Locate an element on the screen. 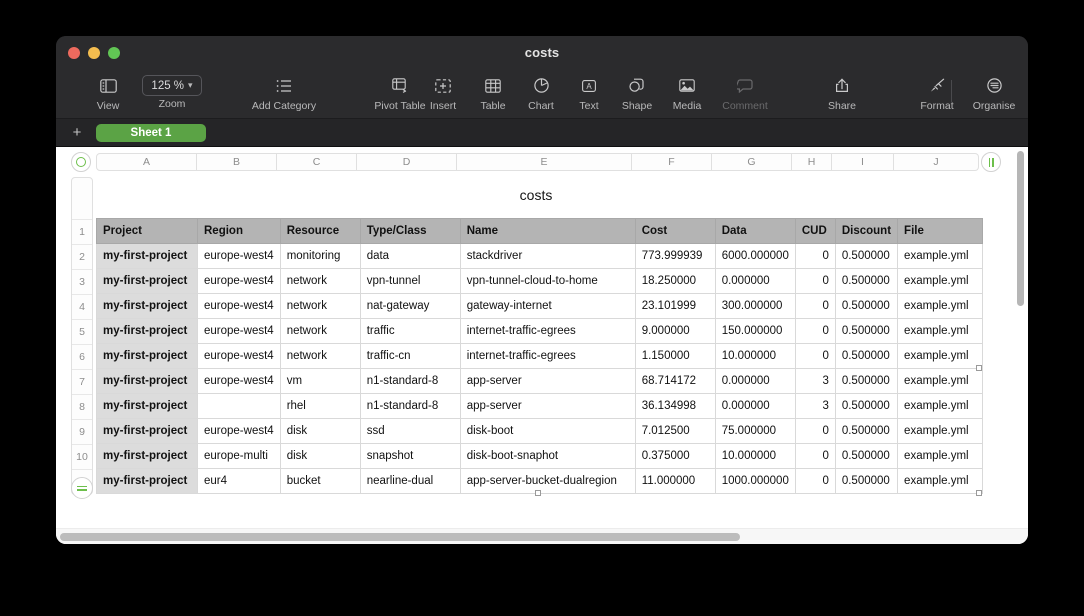 This screenshot has width=1084, height=616. table-cell: 18.250000 is located at coordinates (675, 281).